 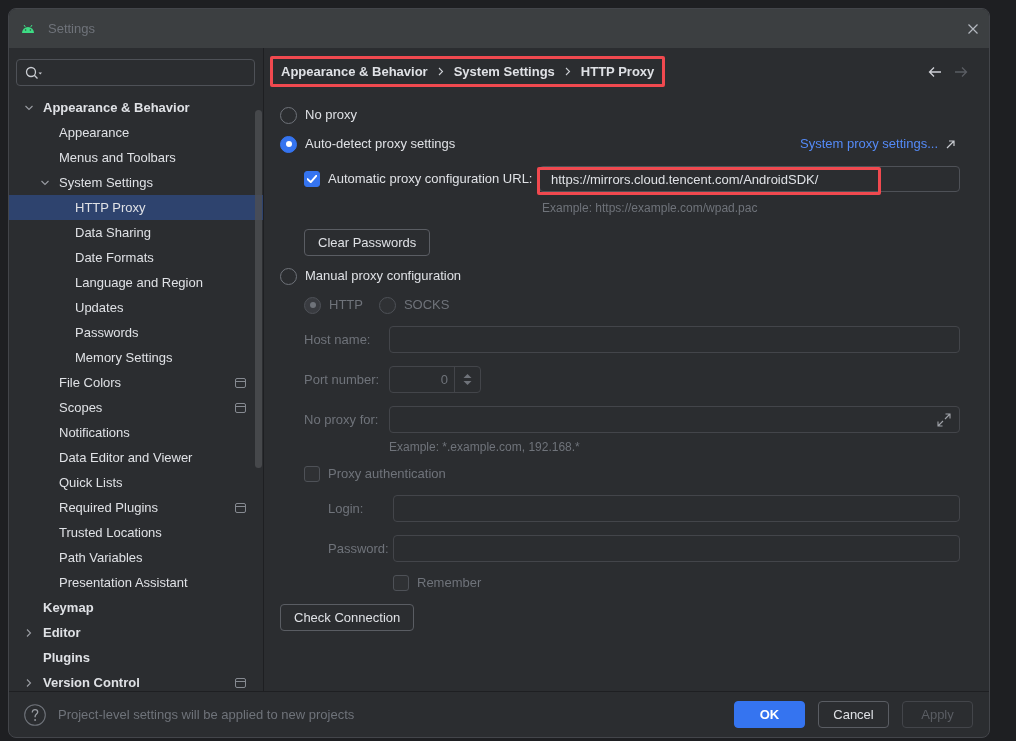 What do you see at coordinates (749, 179) in the screenshot?
I see `url-input: https://mirrors.cloud.tencent.com/AndroidSDK/` at bounding box center [749, 179].